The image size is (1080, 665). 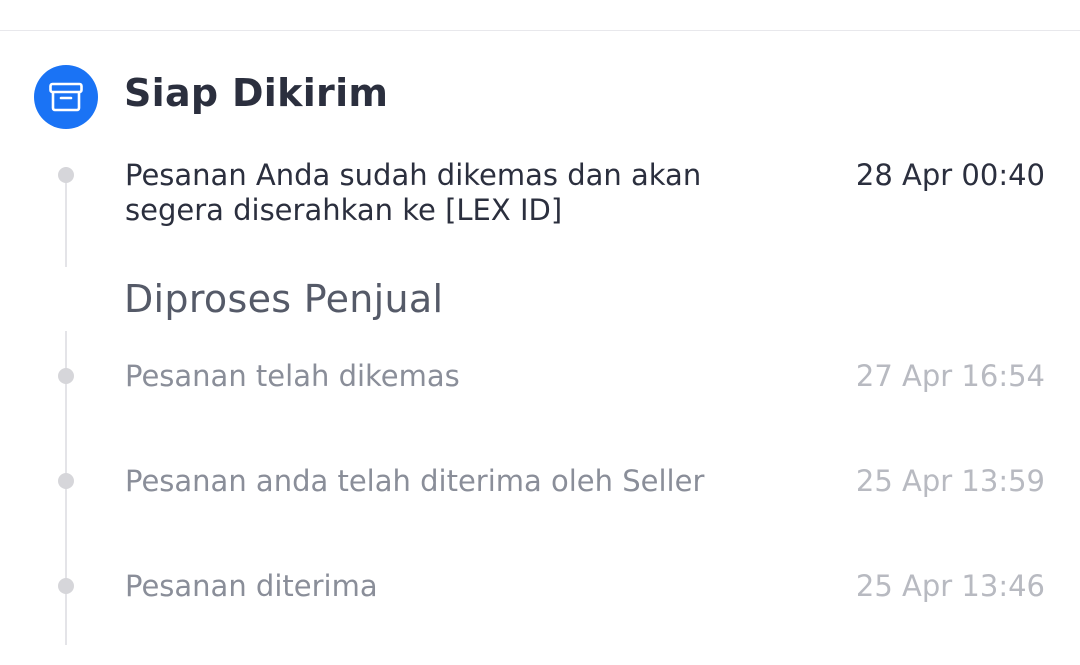 What do you see at coordinates (540, 15) in the screenshot?
I see `top-header-strip` at bounding box center [540, 15].